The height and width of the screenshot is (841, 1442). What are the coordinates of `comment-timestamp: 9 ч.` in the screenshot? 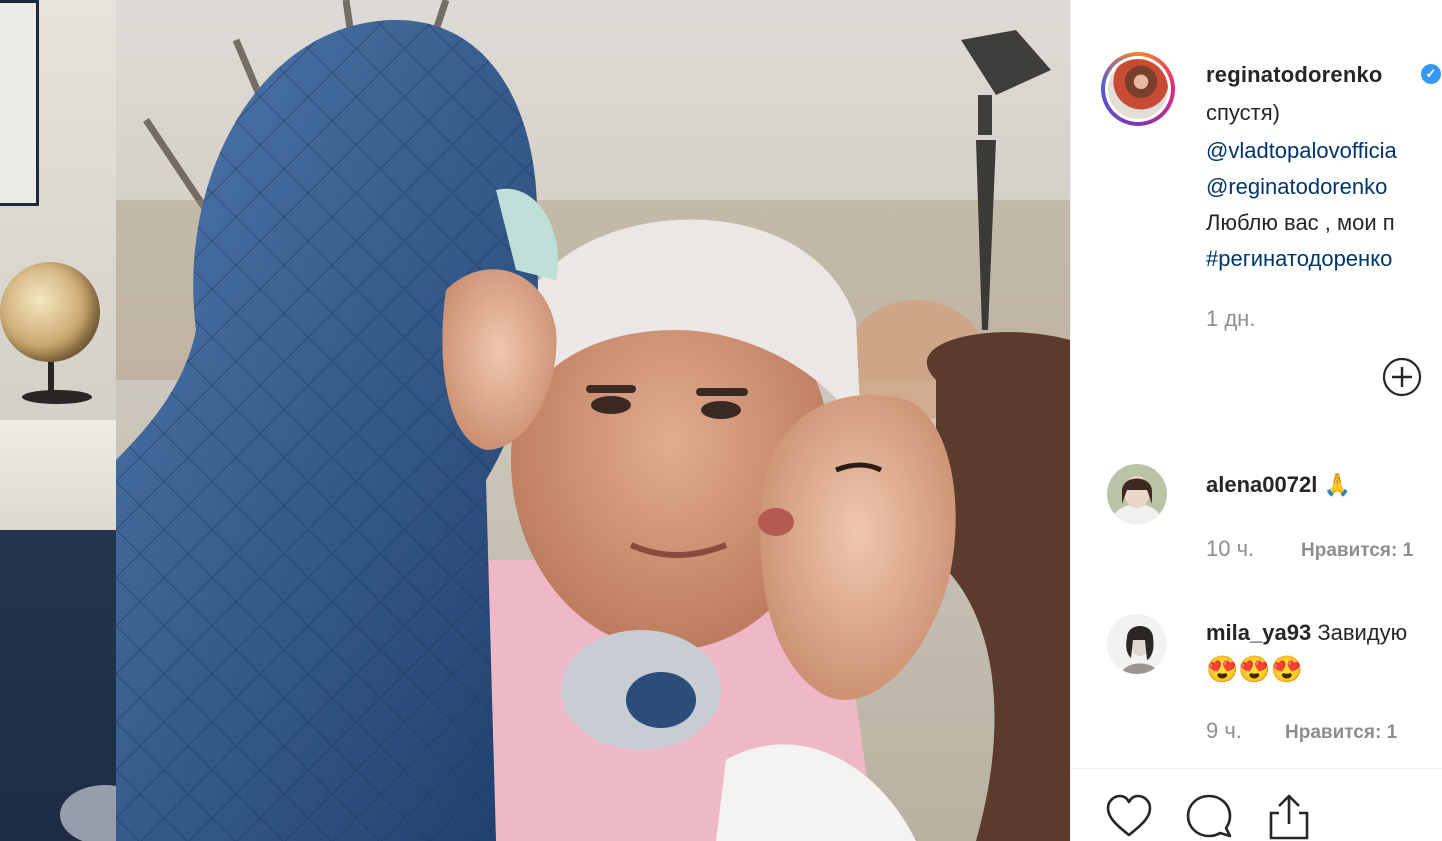 It's located at (1224, 731).